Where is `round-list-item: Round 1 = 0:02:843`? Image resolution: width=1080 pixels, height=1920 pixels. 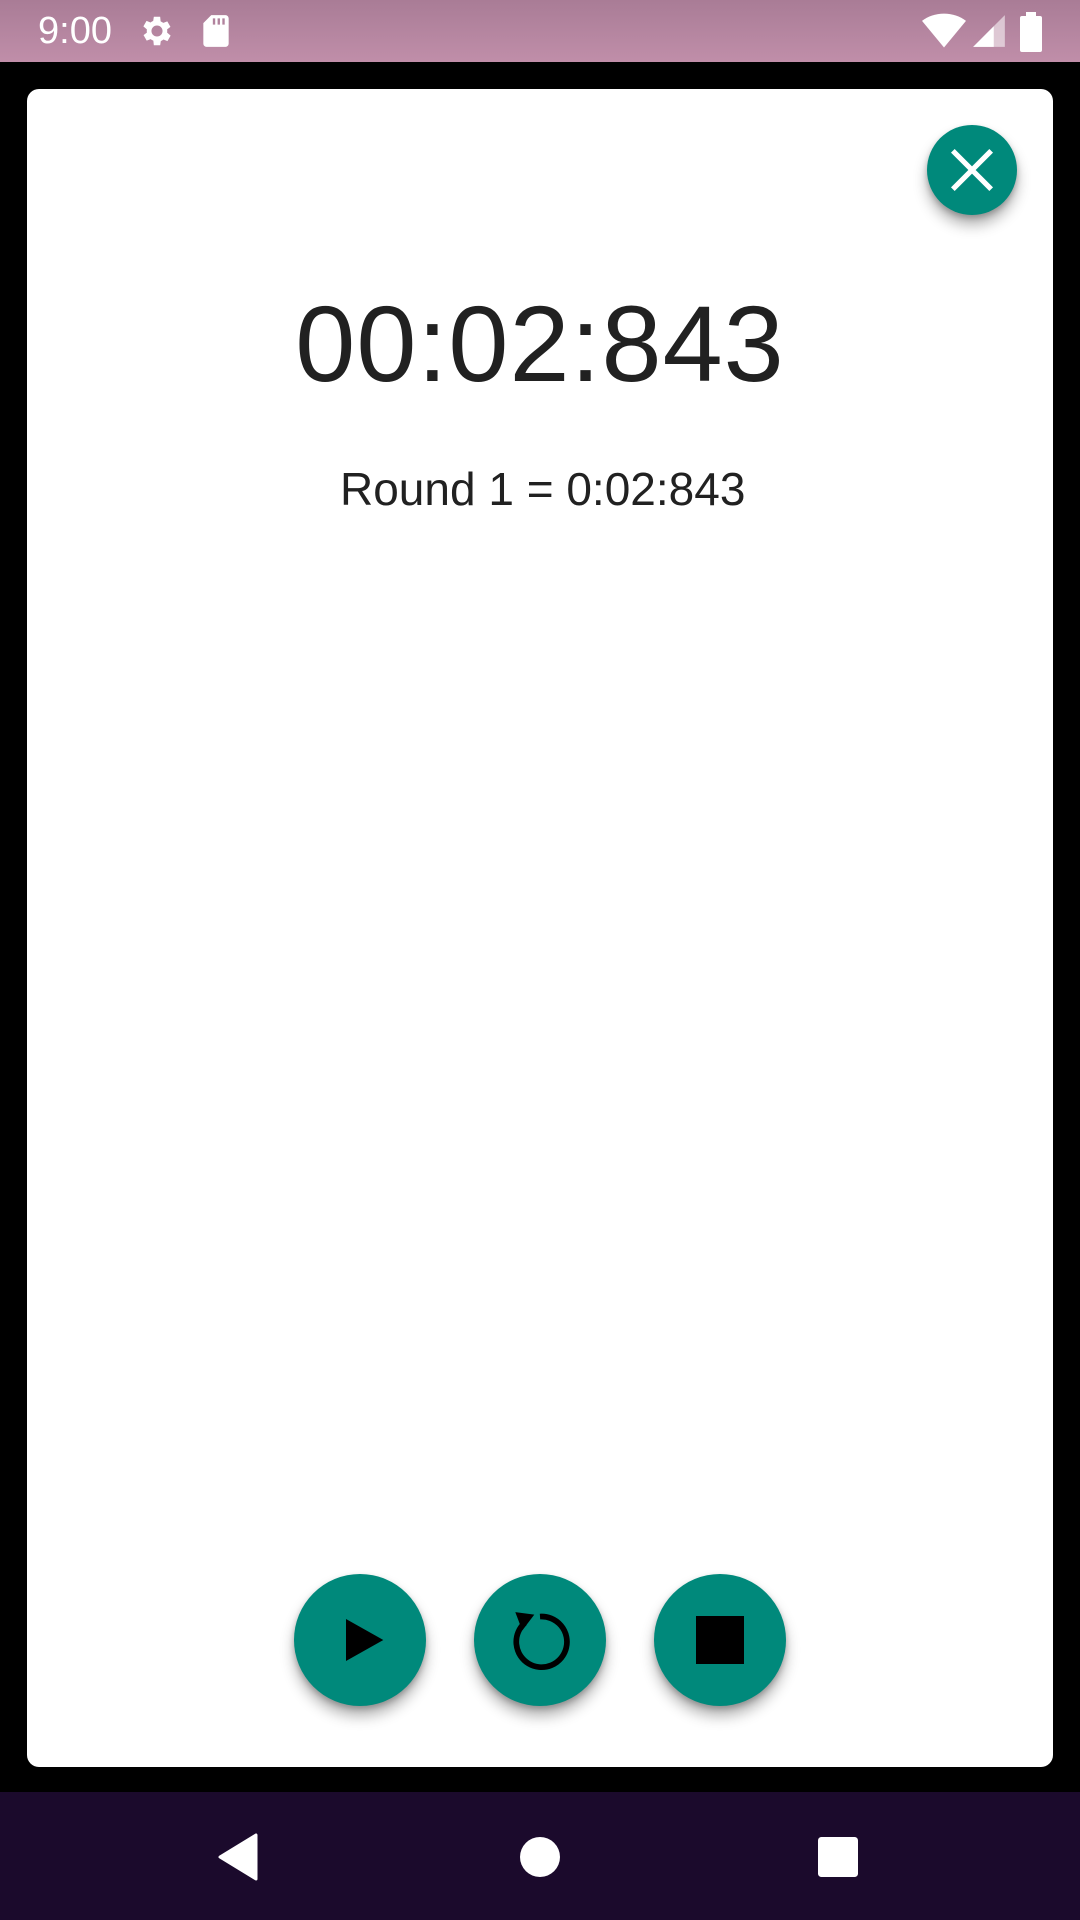
round-list-item: Round 1 = 0:02:843 is located at coordinates (543, 489).